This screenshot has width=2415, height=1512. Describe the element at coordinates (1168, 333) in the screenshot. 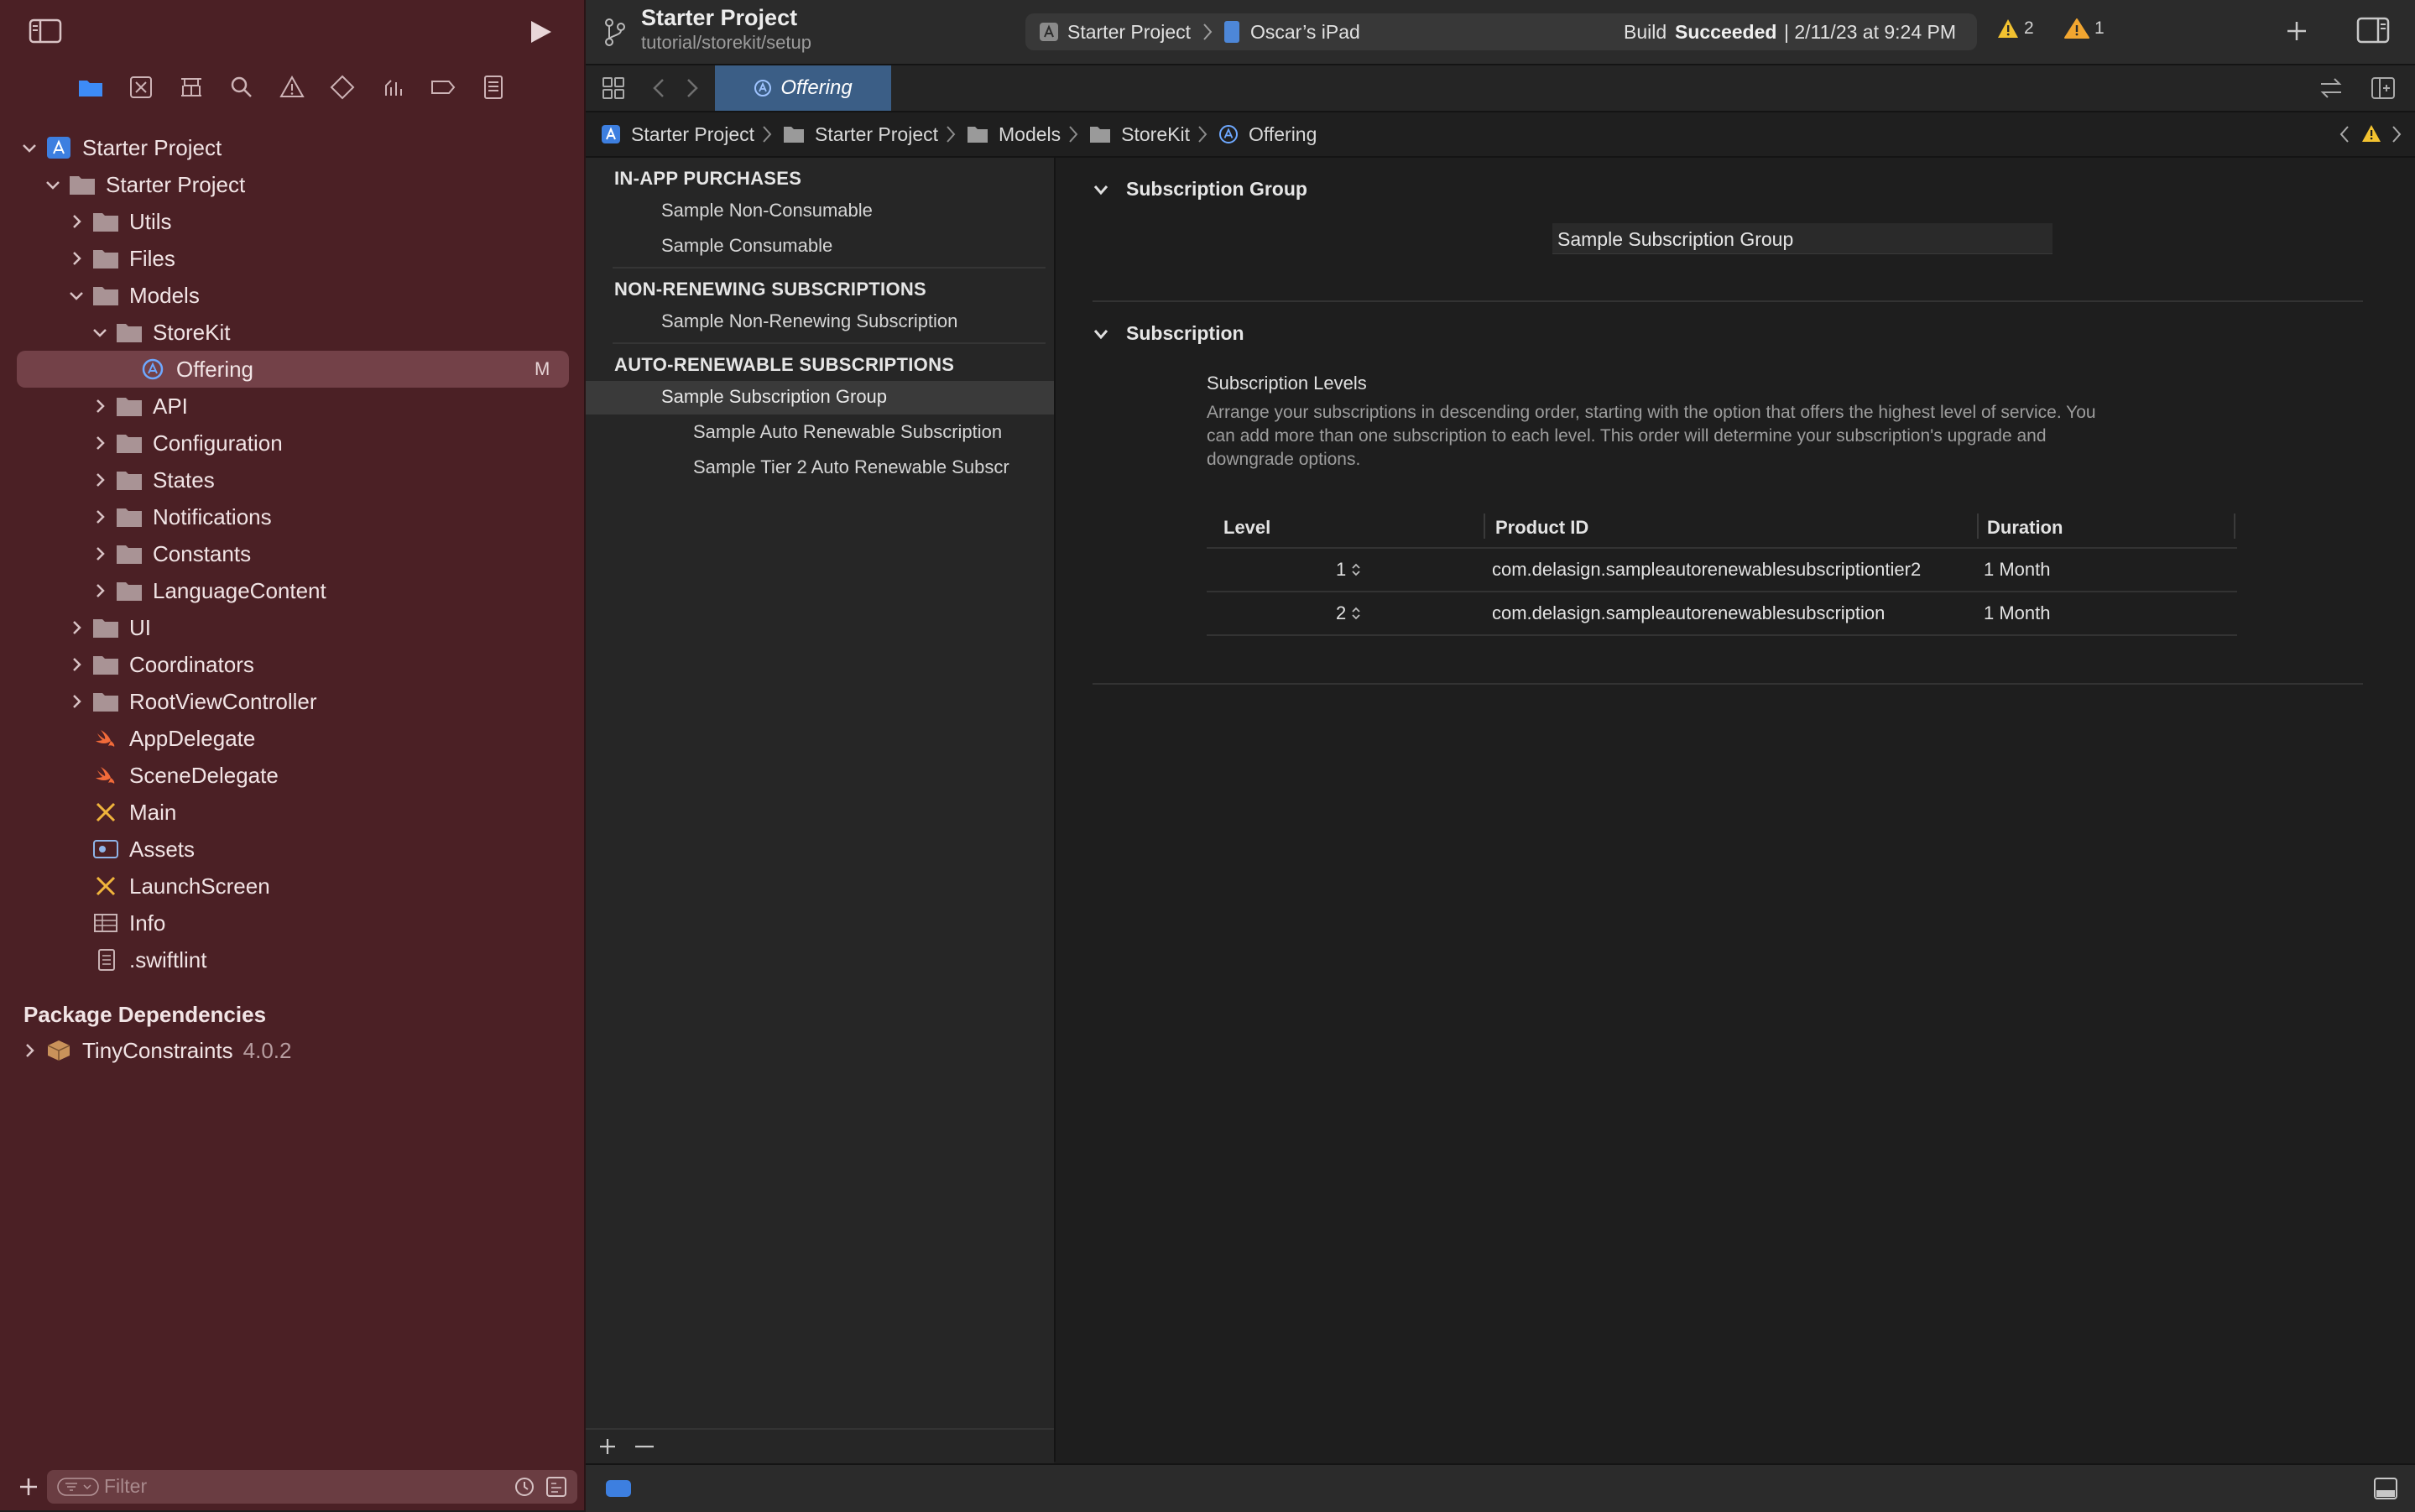

I see `subscription-section: Subscription` at that location.